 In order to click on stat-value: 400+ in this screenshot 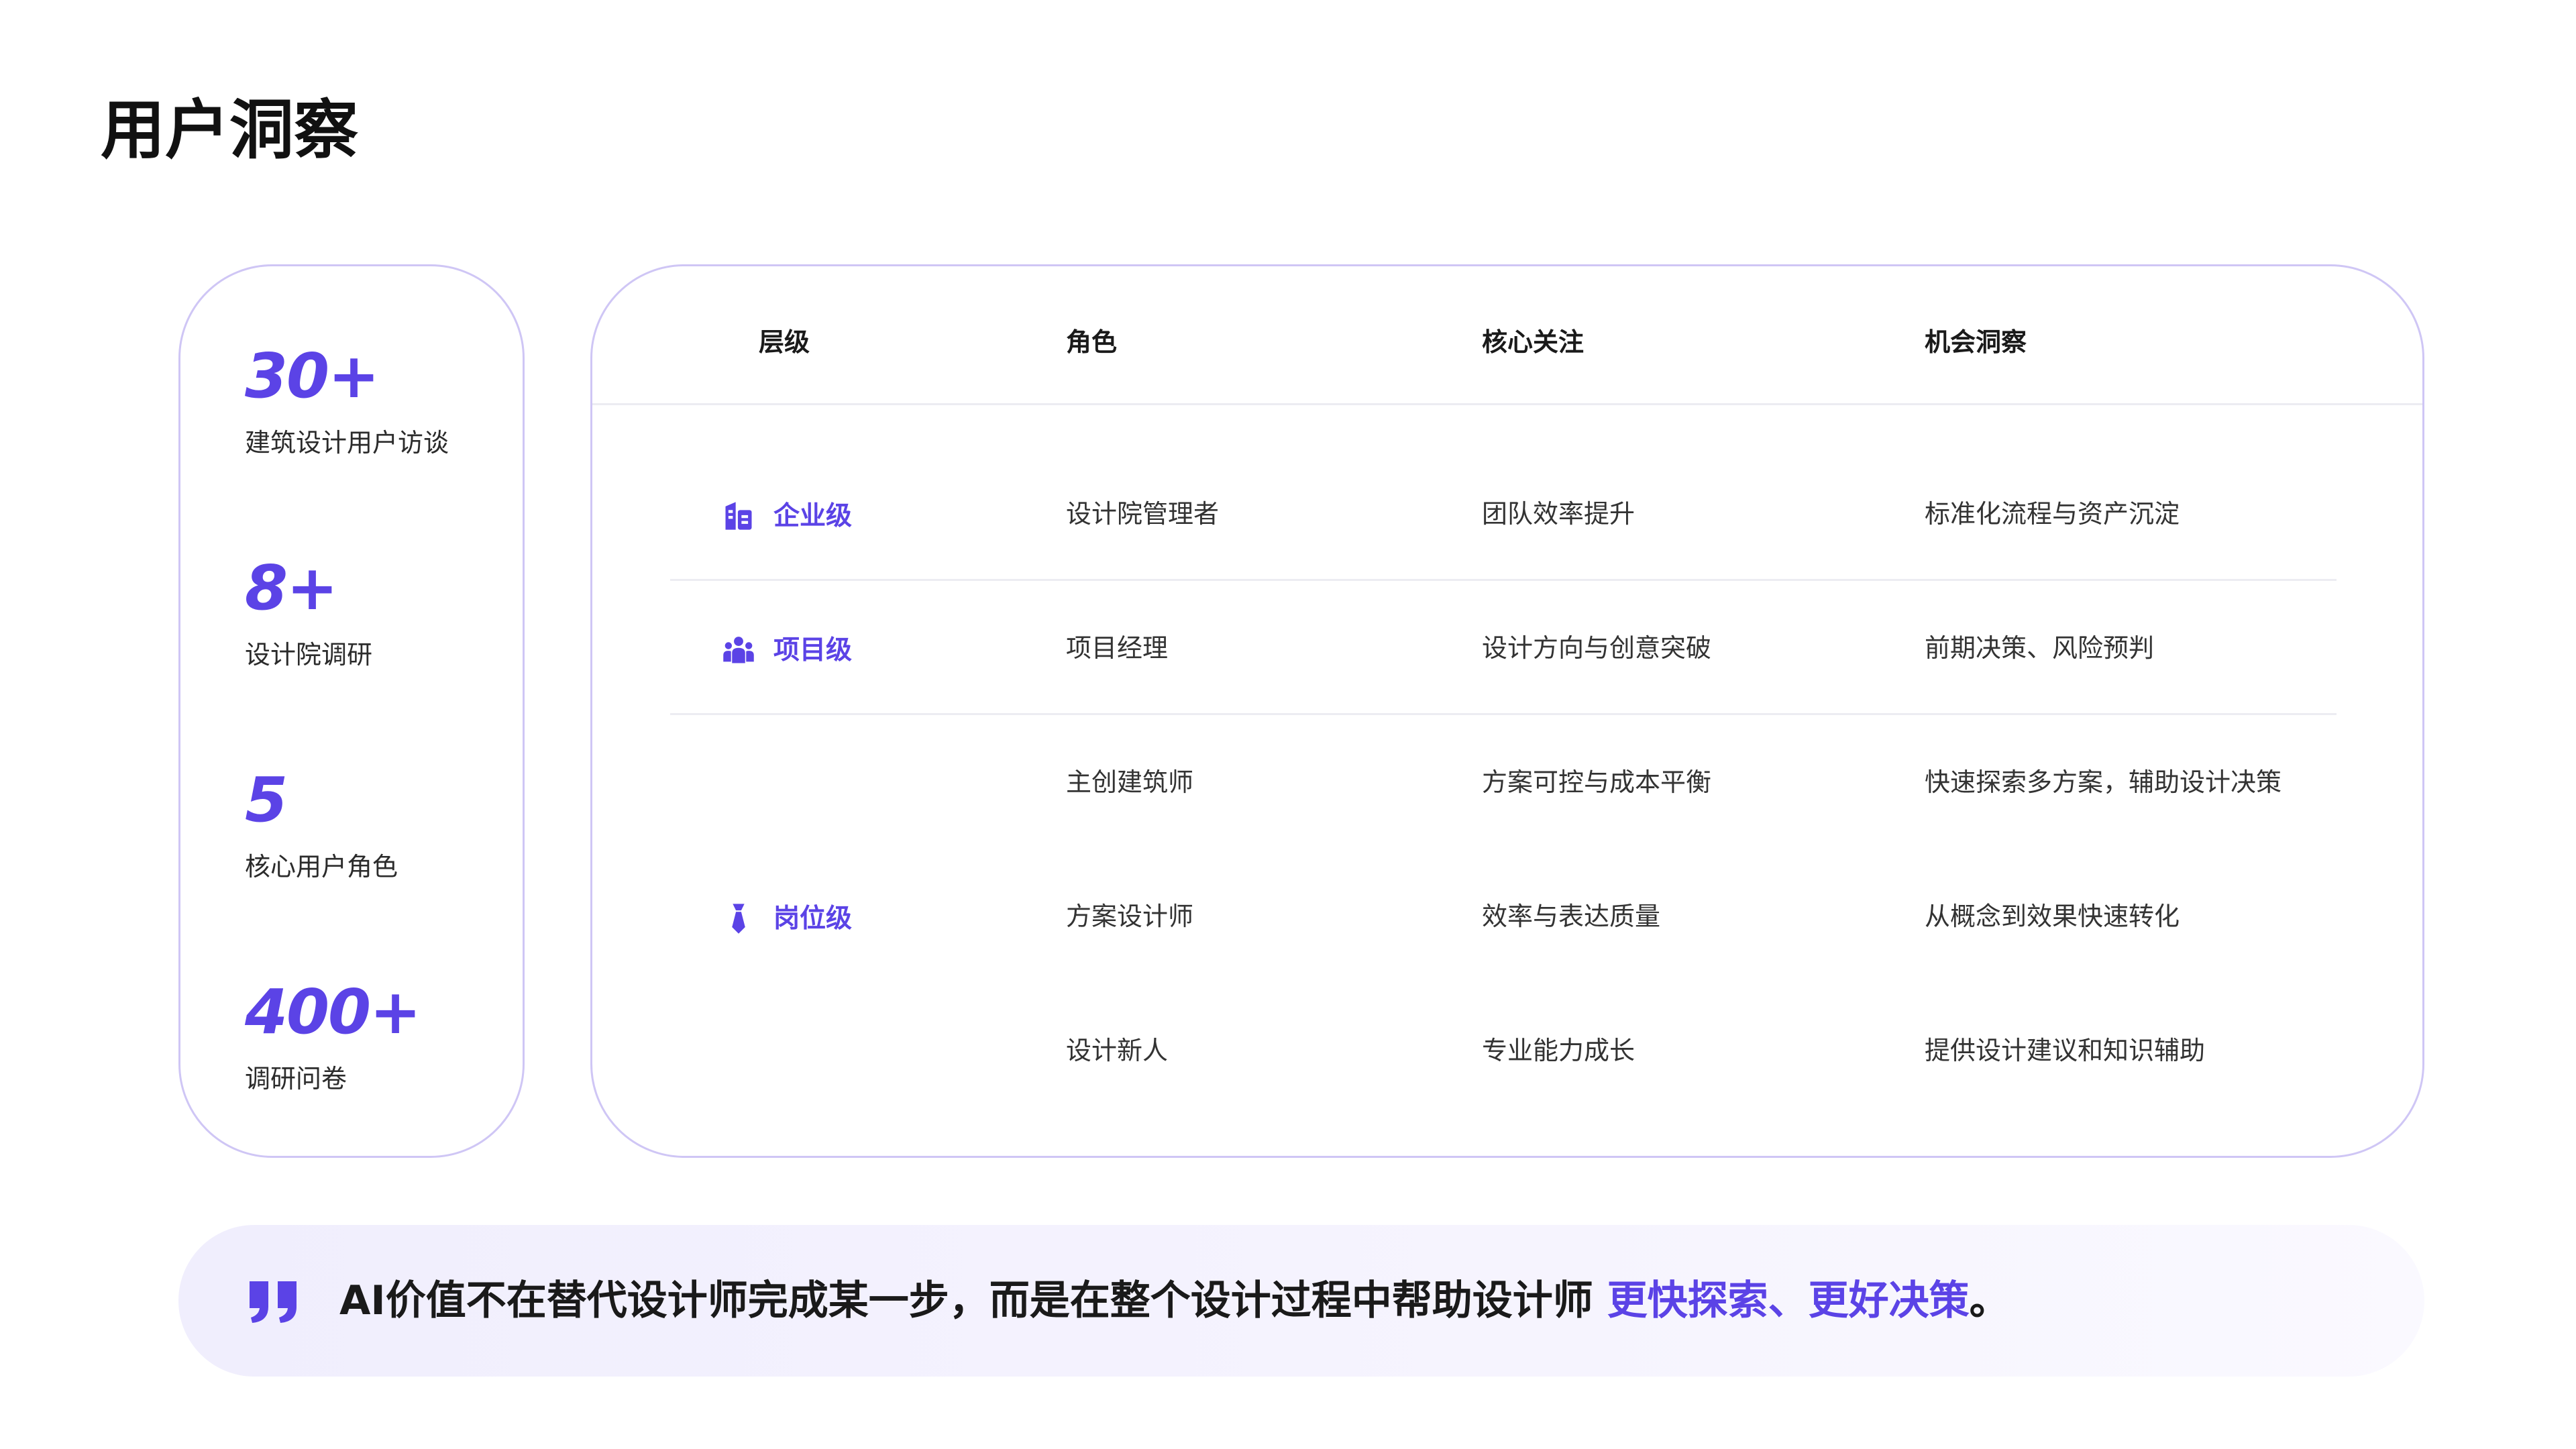, I will do `click(333, 1012)`.